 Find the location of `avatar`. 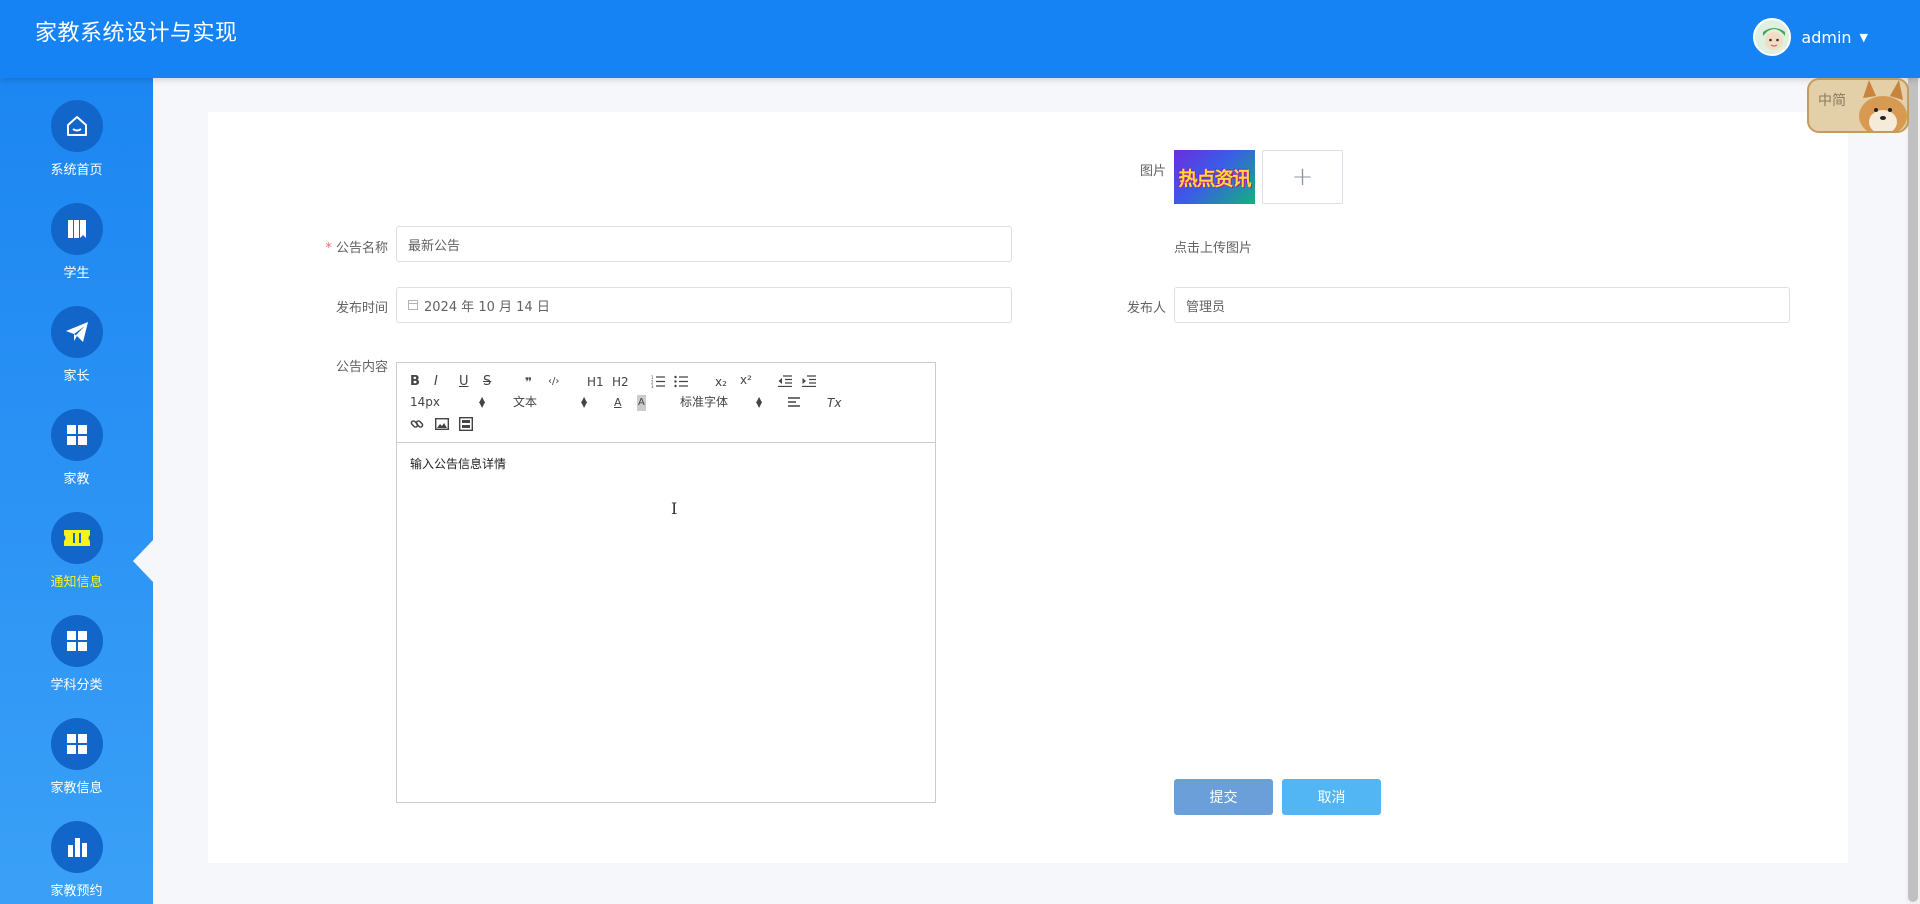

avatar is located at coordinates (1772, 37).